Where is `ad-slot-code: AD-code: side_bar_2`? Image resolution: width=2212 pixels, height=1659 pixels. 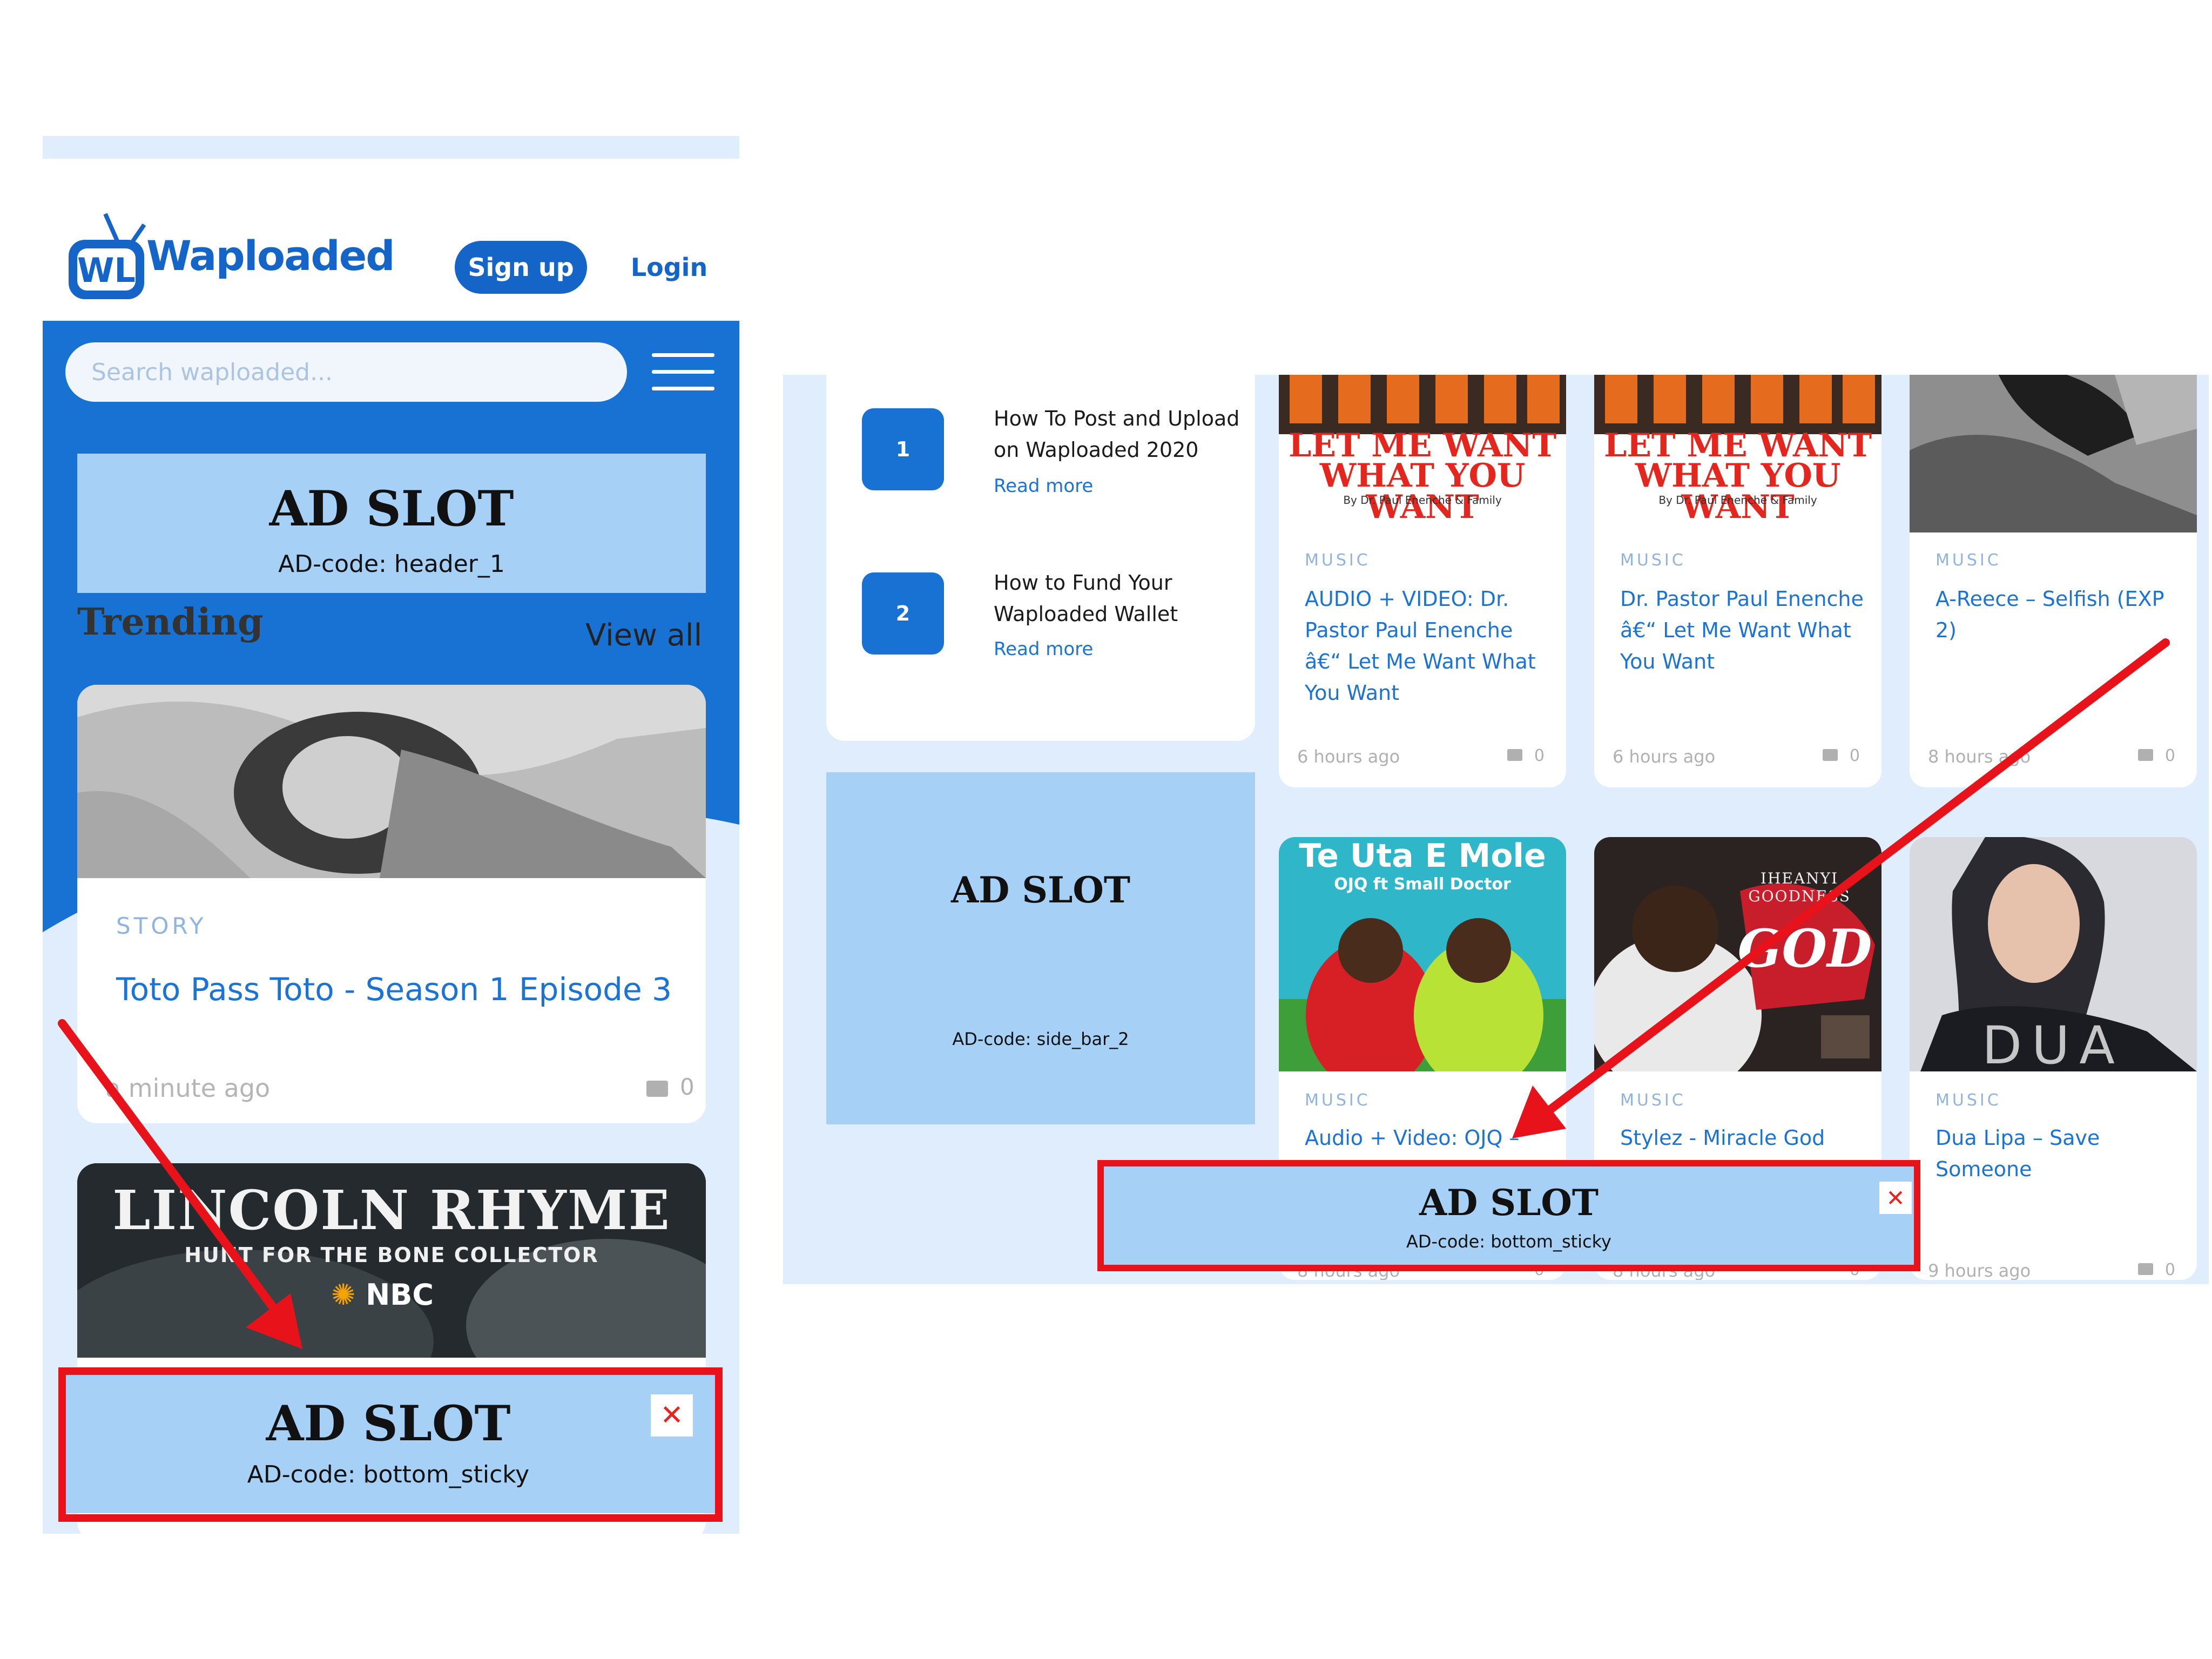 ad-slot-code: AD-code: side_bar_2 is located at coordinates (1040, 1039).